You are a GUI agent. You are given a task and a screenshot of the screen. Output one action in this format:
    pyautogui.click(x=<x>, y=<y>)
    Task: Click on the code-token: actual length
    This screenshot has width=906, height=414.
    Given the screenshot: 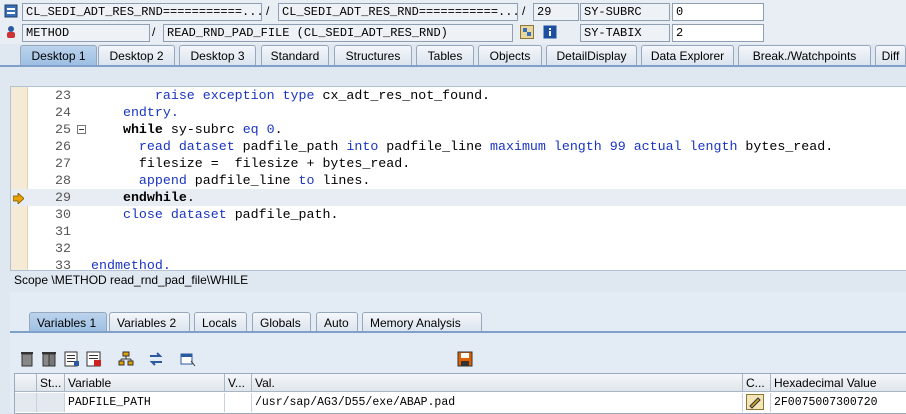 What is the action you would take?
    pyautogui.click(x=689, y=146)
    